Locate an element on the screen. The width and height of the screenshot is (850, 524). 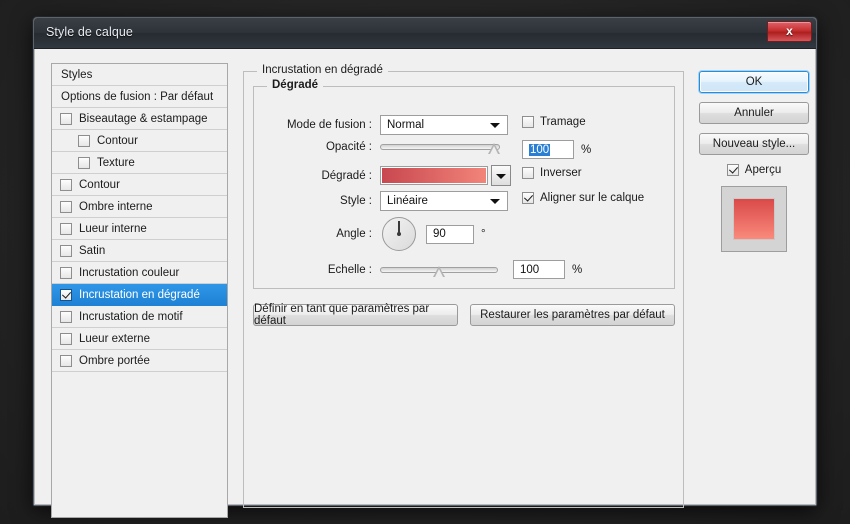
opacity-slider-thumb is located at coordinates (494, 148).